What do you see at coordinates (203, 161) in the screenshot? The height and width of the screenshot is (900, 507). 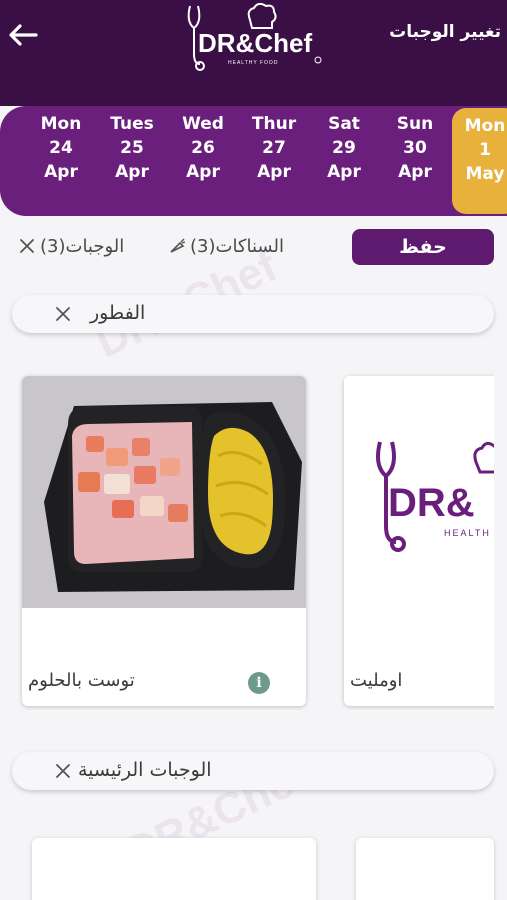 I see `date-item-wed-26: Wed 26 Apr` at bounding box center [203, 161].